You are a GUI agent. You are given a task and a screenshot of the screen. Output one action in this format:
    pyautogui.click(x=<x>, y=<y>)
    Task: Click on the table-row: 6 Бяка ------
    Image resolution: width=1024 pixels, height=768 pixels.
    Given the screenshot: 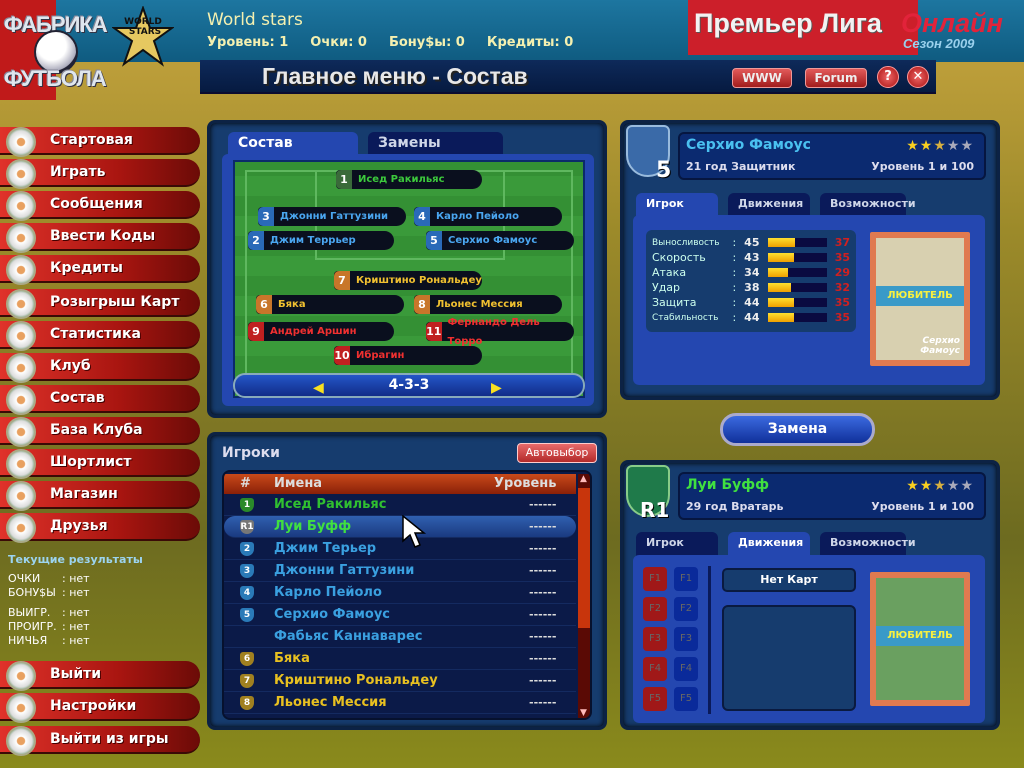 What is the action you would take?
    pyautogui.click(x=400, y=659)
    